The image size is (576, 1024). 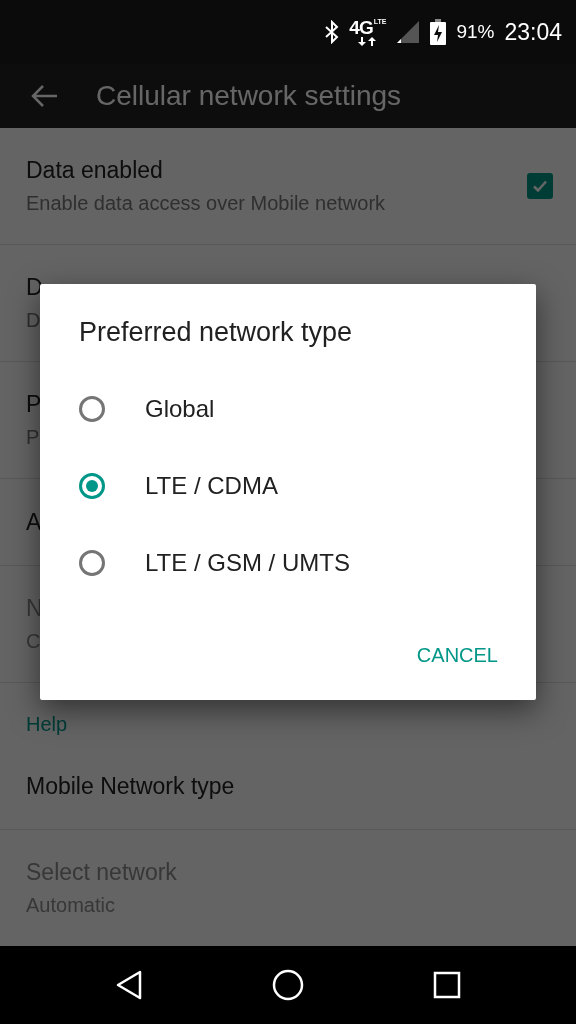 What do you see at coordinates (288, 408) in the screenshot?
I see `radio-option: Global` at bounding box center [288, 408].